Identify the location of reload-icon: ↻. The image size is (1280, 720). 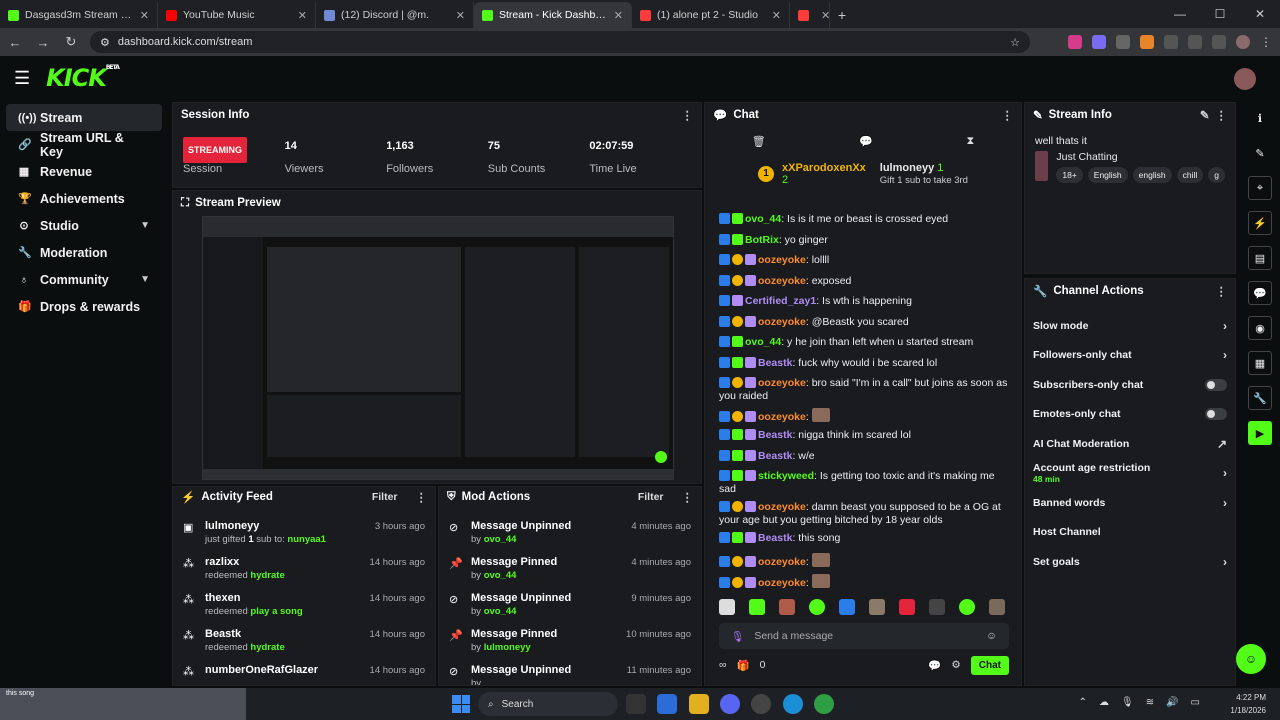
(71, 42).